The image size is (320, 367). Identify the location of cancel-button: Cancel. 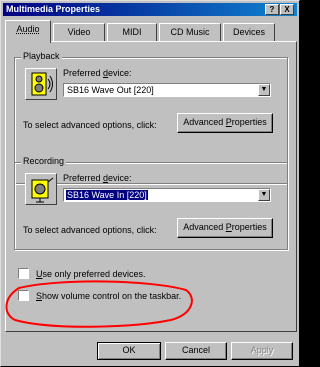
(196, 351).